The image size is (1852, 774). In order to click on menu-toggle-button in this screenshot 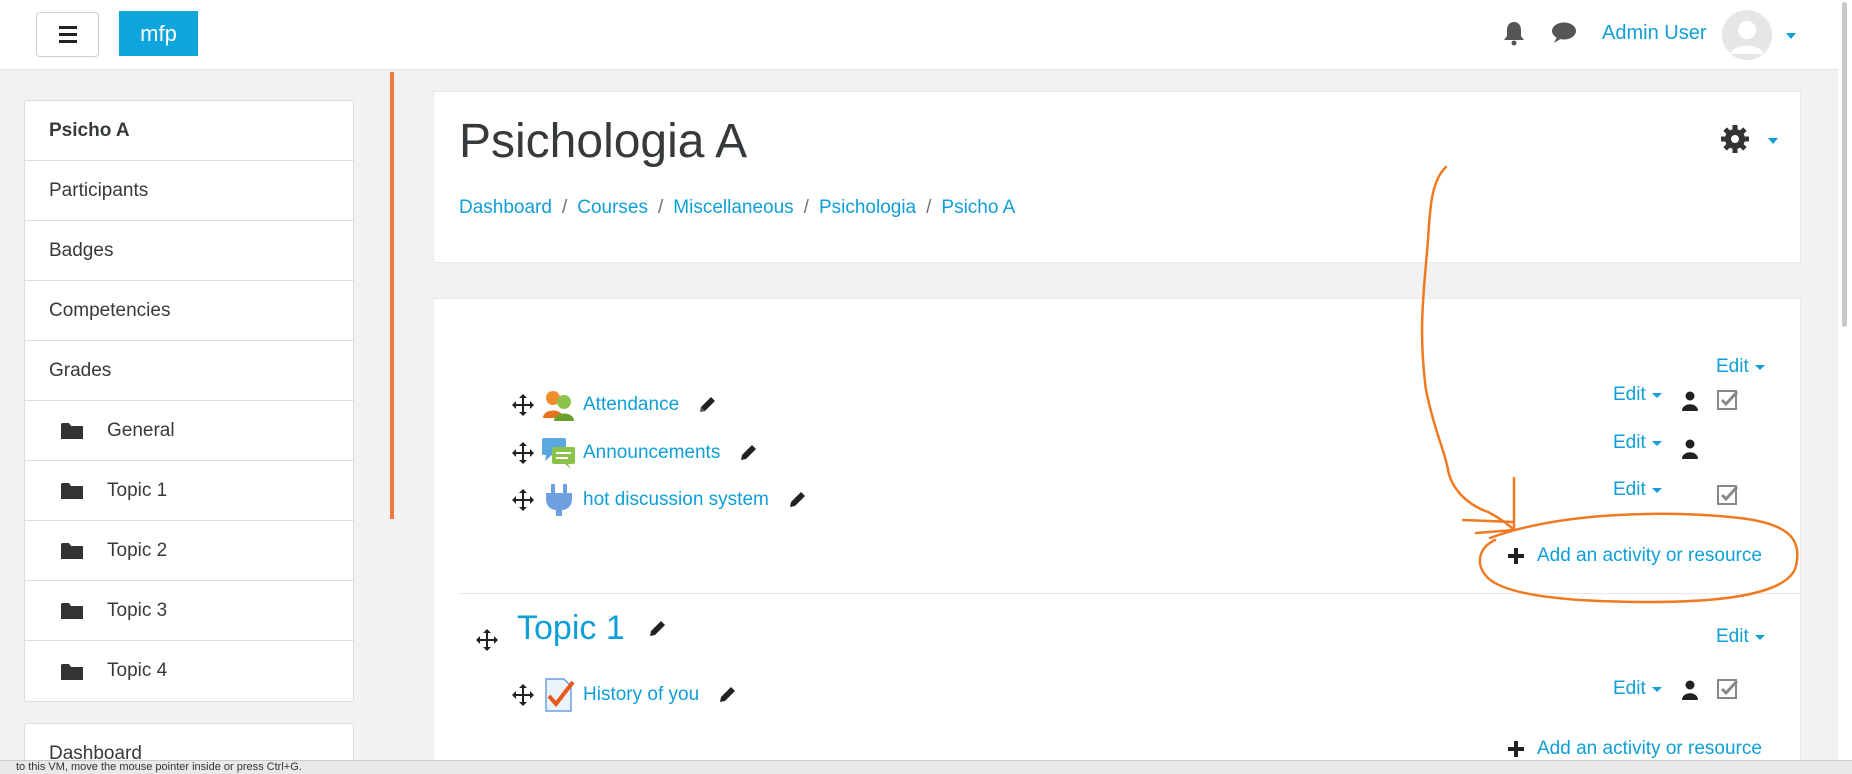, I will do `click(67, 34)`.